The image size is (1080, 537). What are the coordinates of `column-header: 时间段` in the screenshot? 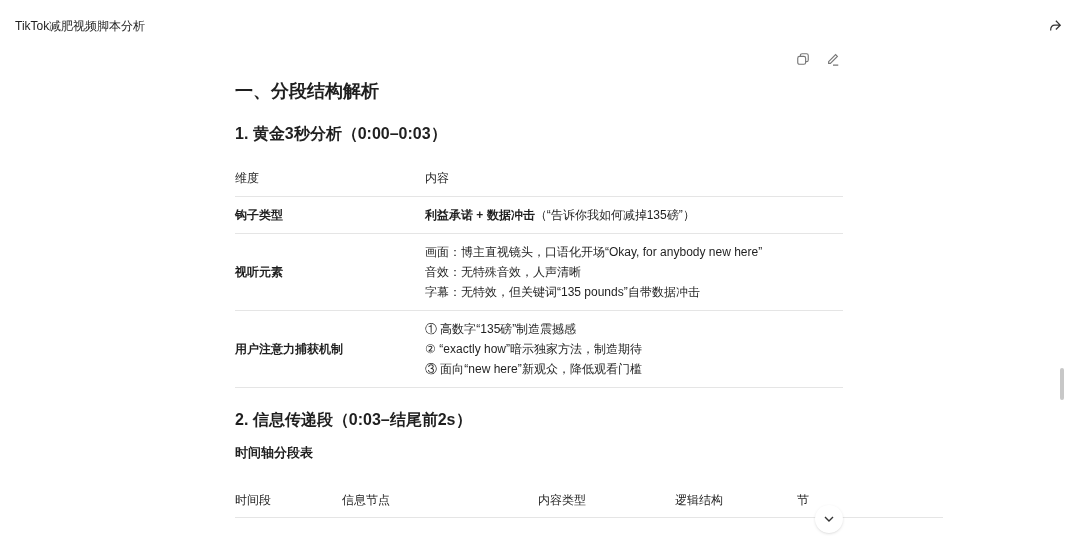 It's located at (253, 500).